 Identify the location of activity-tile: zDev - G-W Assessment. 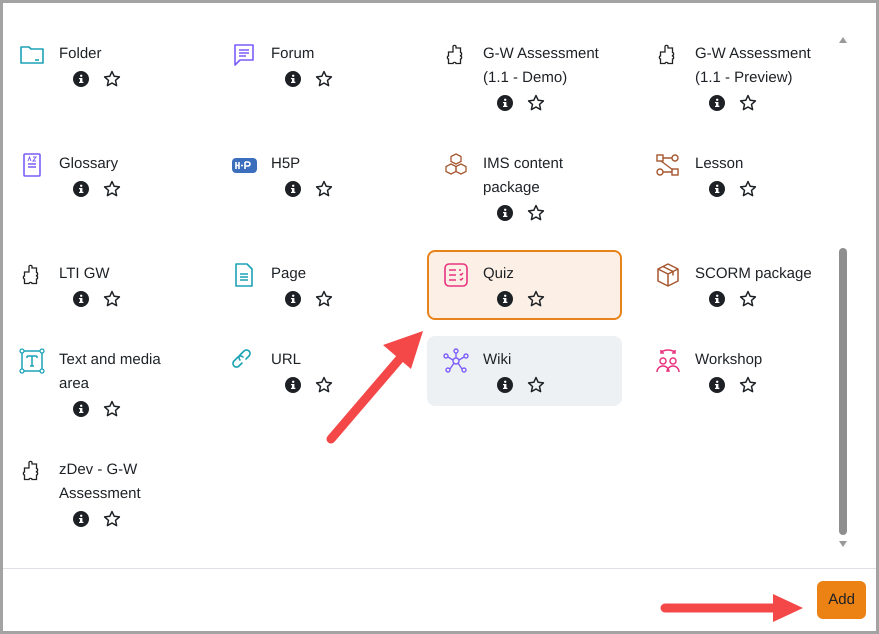
(100, 493).